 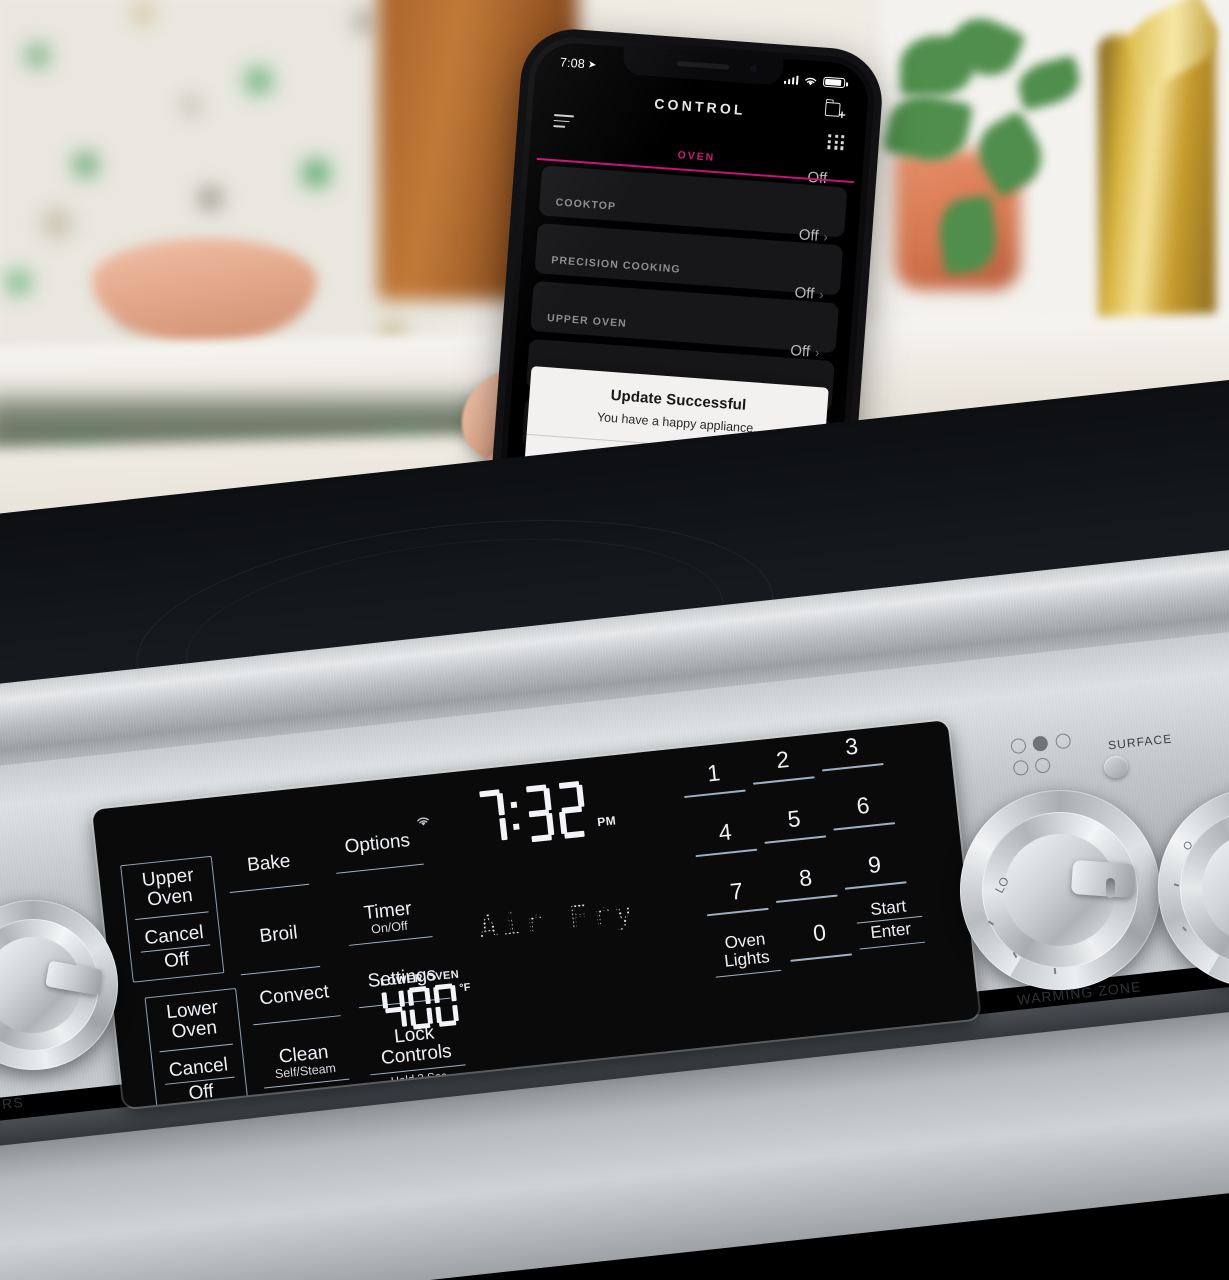 What do you see at coordinates (782, 759) in the screenshot?
I see `keypad-key-2-label: 2` at bounding box center [782, 759].